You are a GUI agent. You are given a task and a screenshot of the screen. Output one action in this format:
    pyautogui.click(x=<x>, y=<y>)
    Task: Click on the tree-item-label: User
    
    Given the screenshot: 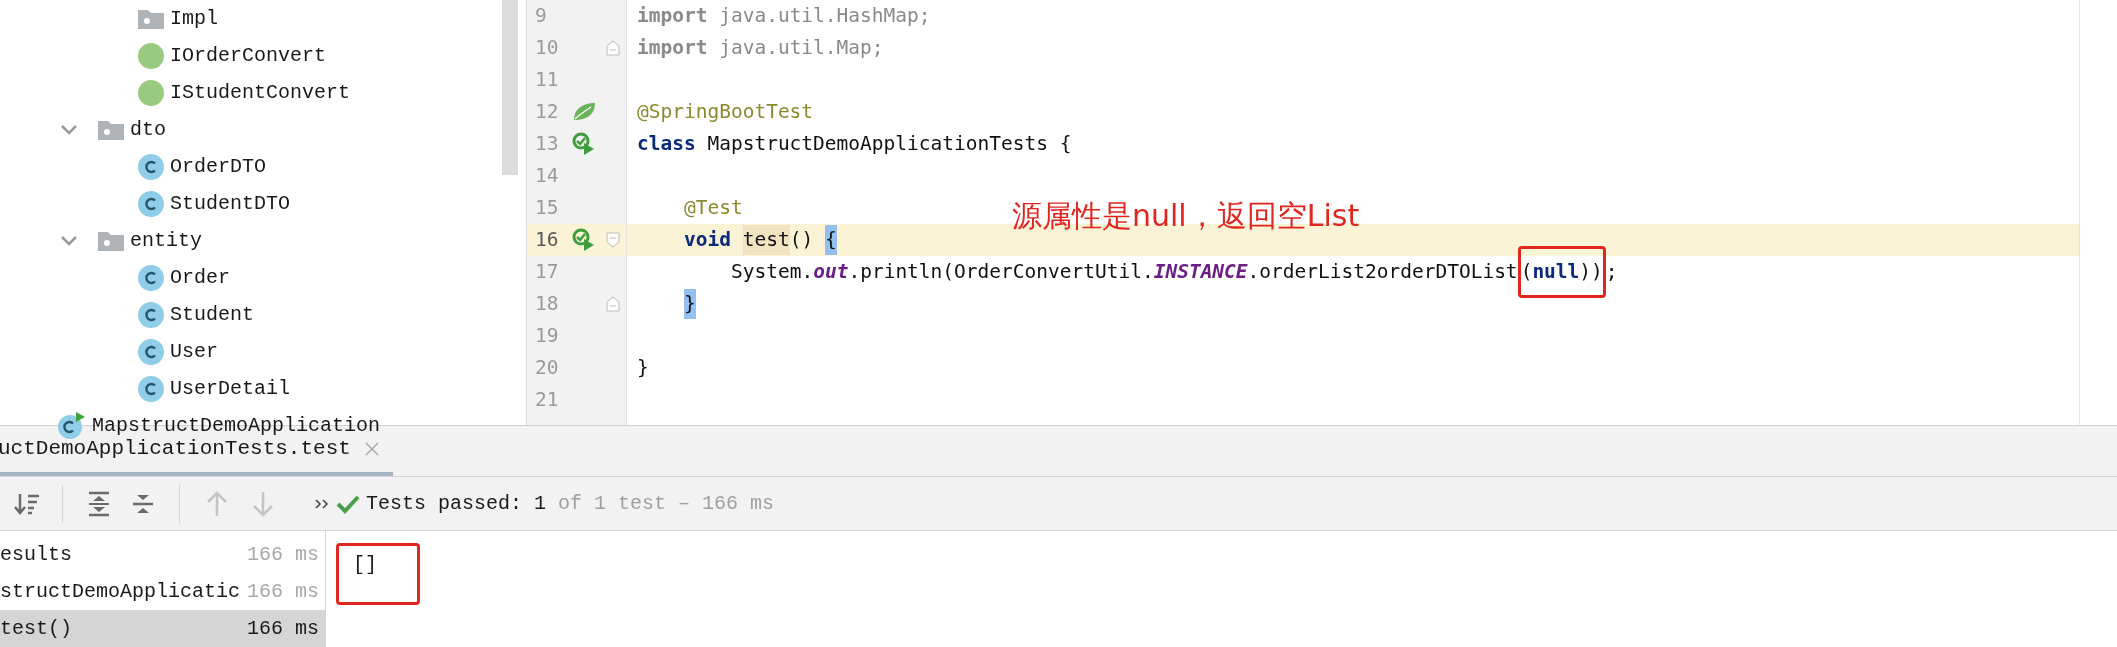 What is the action you would take?
    pyautogui.click(x=194, y=351)
    